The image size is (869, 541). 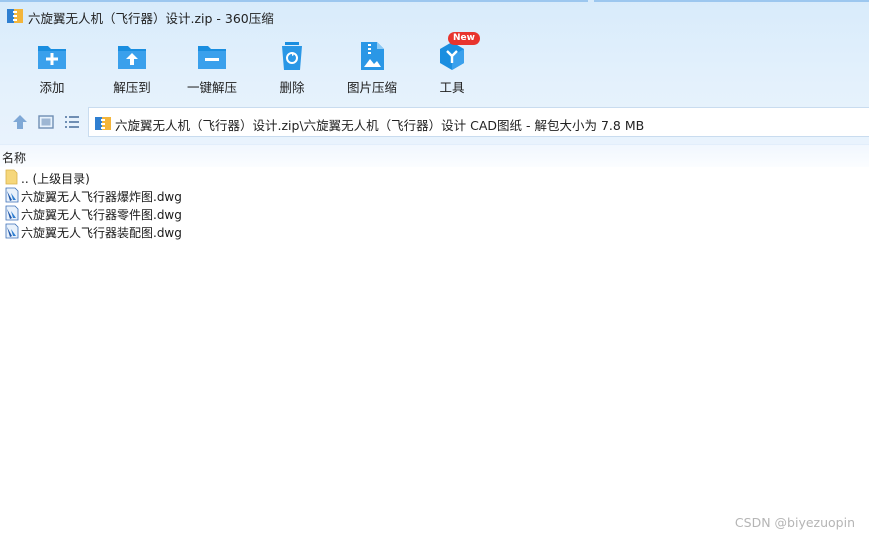 What do you see at coordinates (72, 122) in the screenshot?
I see `list-view-icon` at bounding box center [72, 122].